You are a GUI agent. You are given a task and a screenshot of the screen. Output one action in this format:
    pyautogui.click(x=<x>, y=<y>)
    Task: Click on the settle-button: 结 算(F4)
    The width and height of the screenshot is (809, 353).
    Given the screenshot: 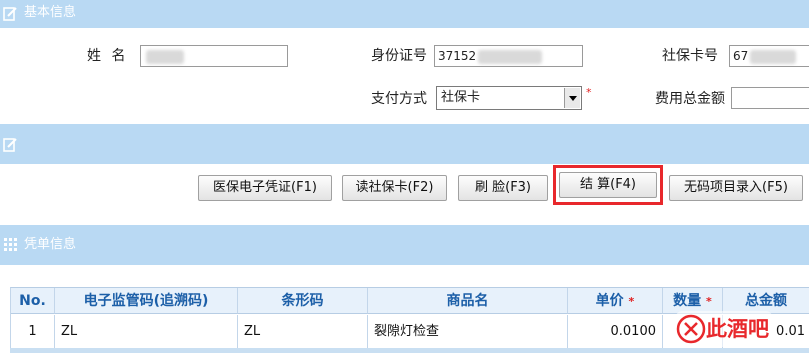 What is the action you would take?
    pyautogui.click(x=608, y=185)
    